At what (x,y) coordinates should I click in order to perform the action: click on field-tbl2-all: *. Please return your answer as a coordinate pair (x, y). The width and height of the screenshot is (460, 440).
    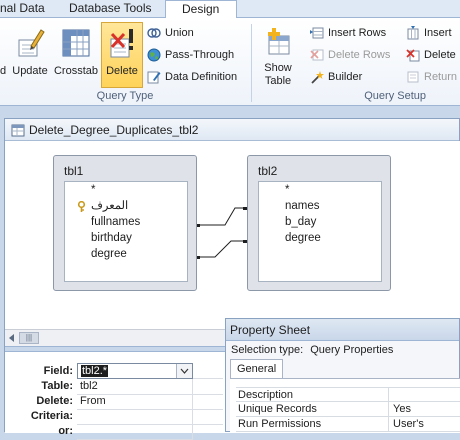
    Looking at the image, I should click on (287, 190).